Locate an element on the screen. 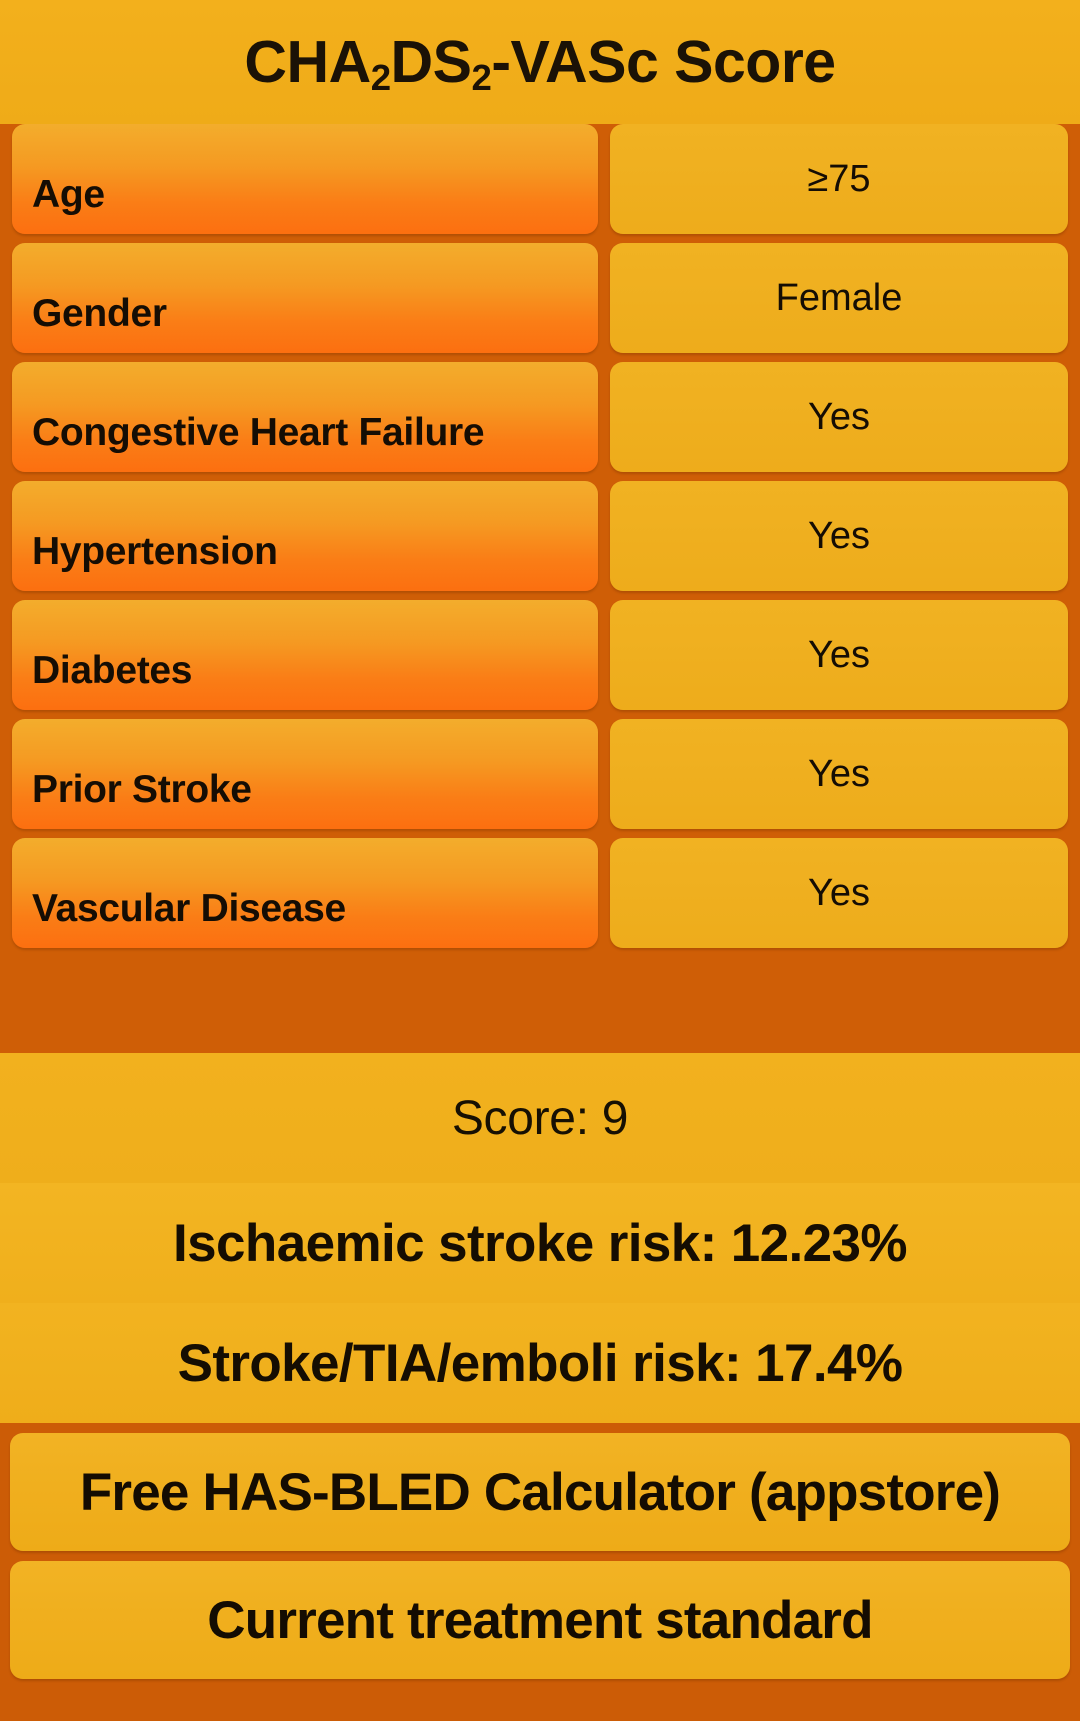  ischaemic-stroke-risk-band: Ischaemic stroke risk: 12.23% is located at coordinates (540, 1243).